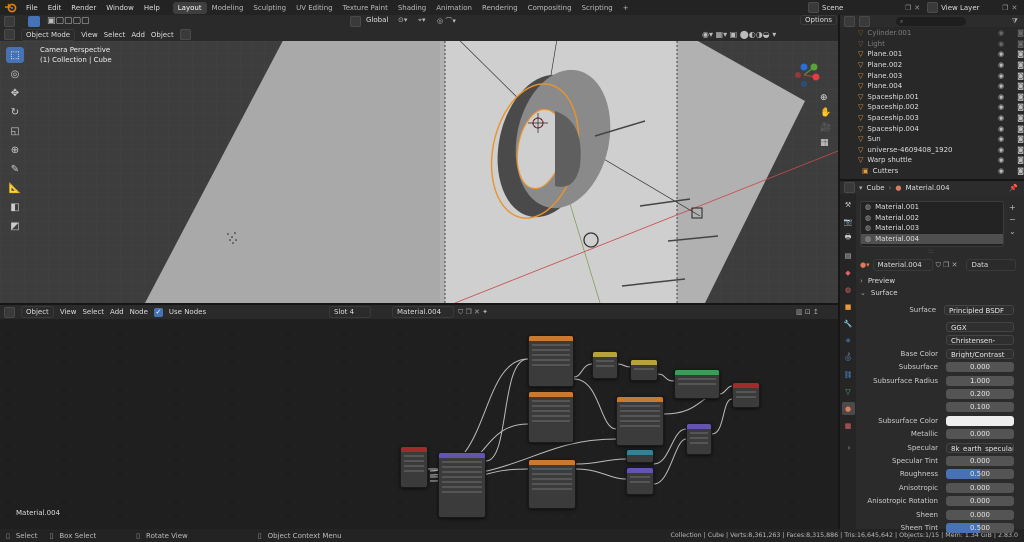 The image size is (1024, 542). What do you see at coordinates (314, 8) in the screenshot?
I see `workspace-tab-uv-editing: UV Editing` at bounding box center [314, 8].